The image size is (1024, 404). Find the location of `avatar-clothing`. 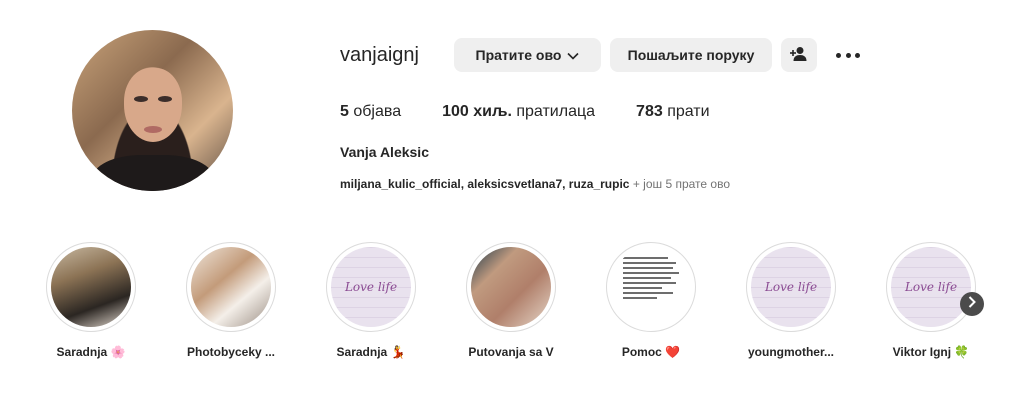

avatar-clothing is located at coordinates (153, 173).